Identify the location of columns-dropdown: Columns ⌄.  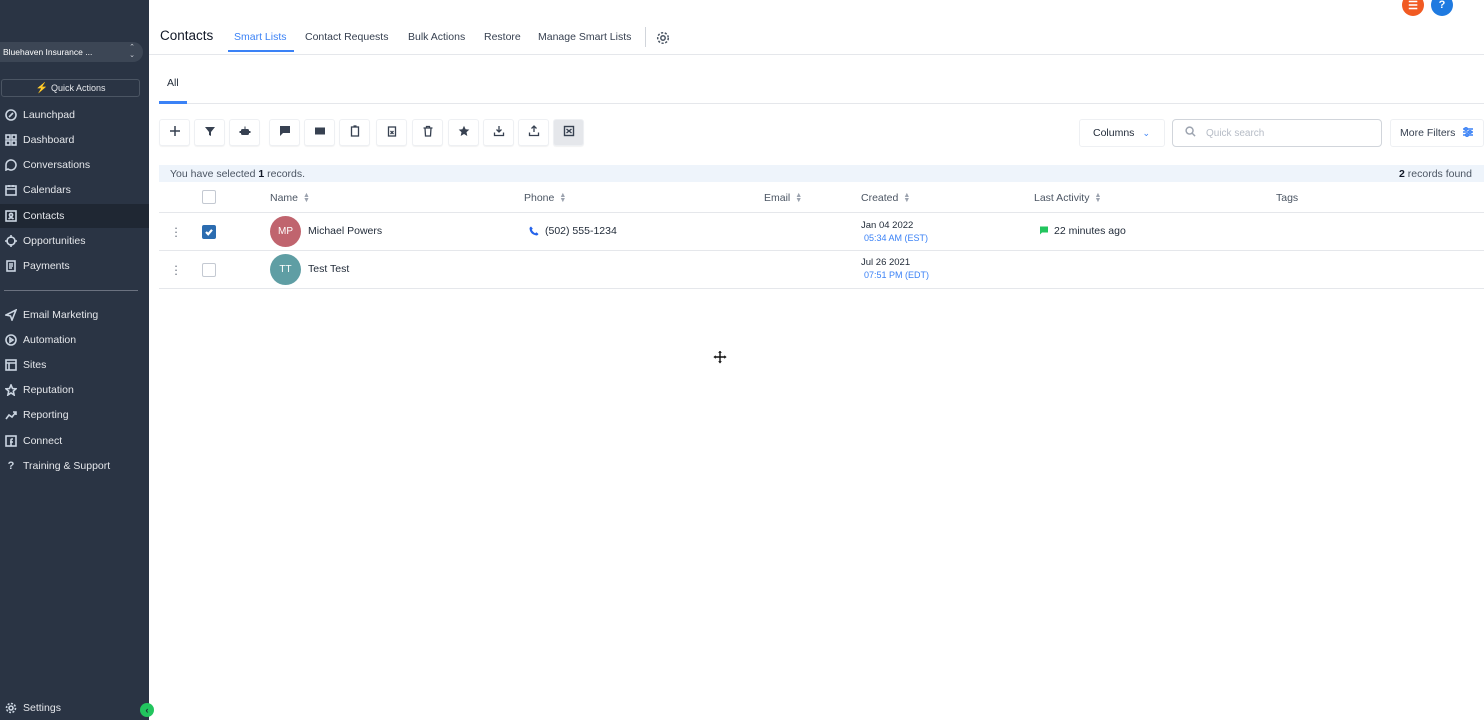
(1122, 133).